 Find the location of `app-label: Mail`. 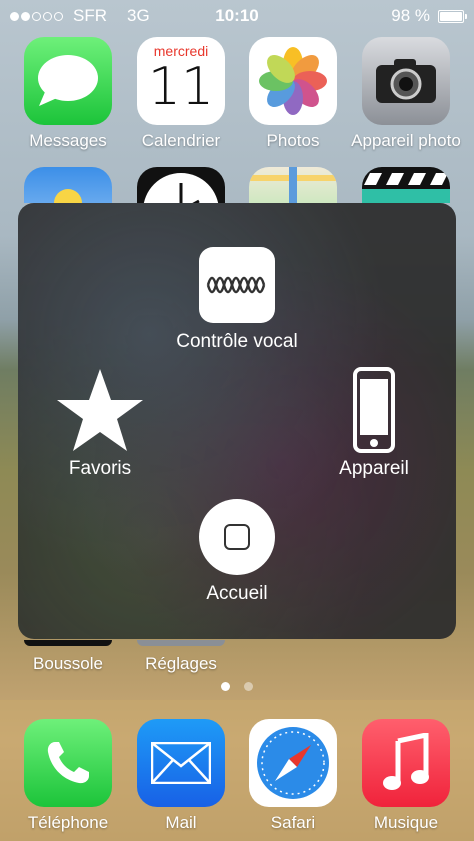

app-label: Mail is located at coordinates (181, 822).